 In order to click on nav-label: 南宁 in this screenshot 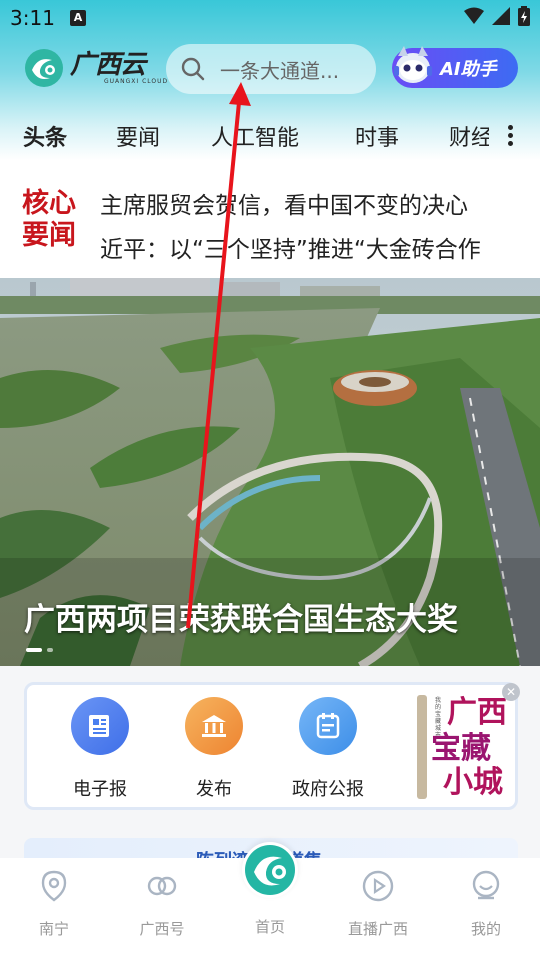, I will do `click(53, 929)`.